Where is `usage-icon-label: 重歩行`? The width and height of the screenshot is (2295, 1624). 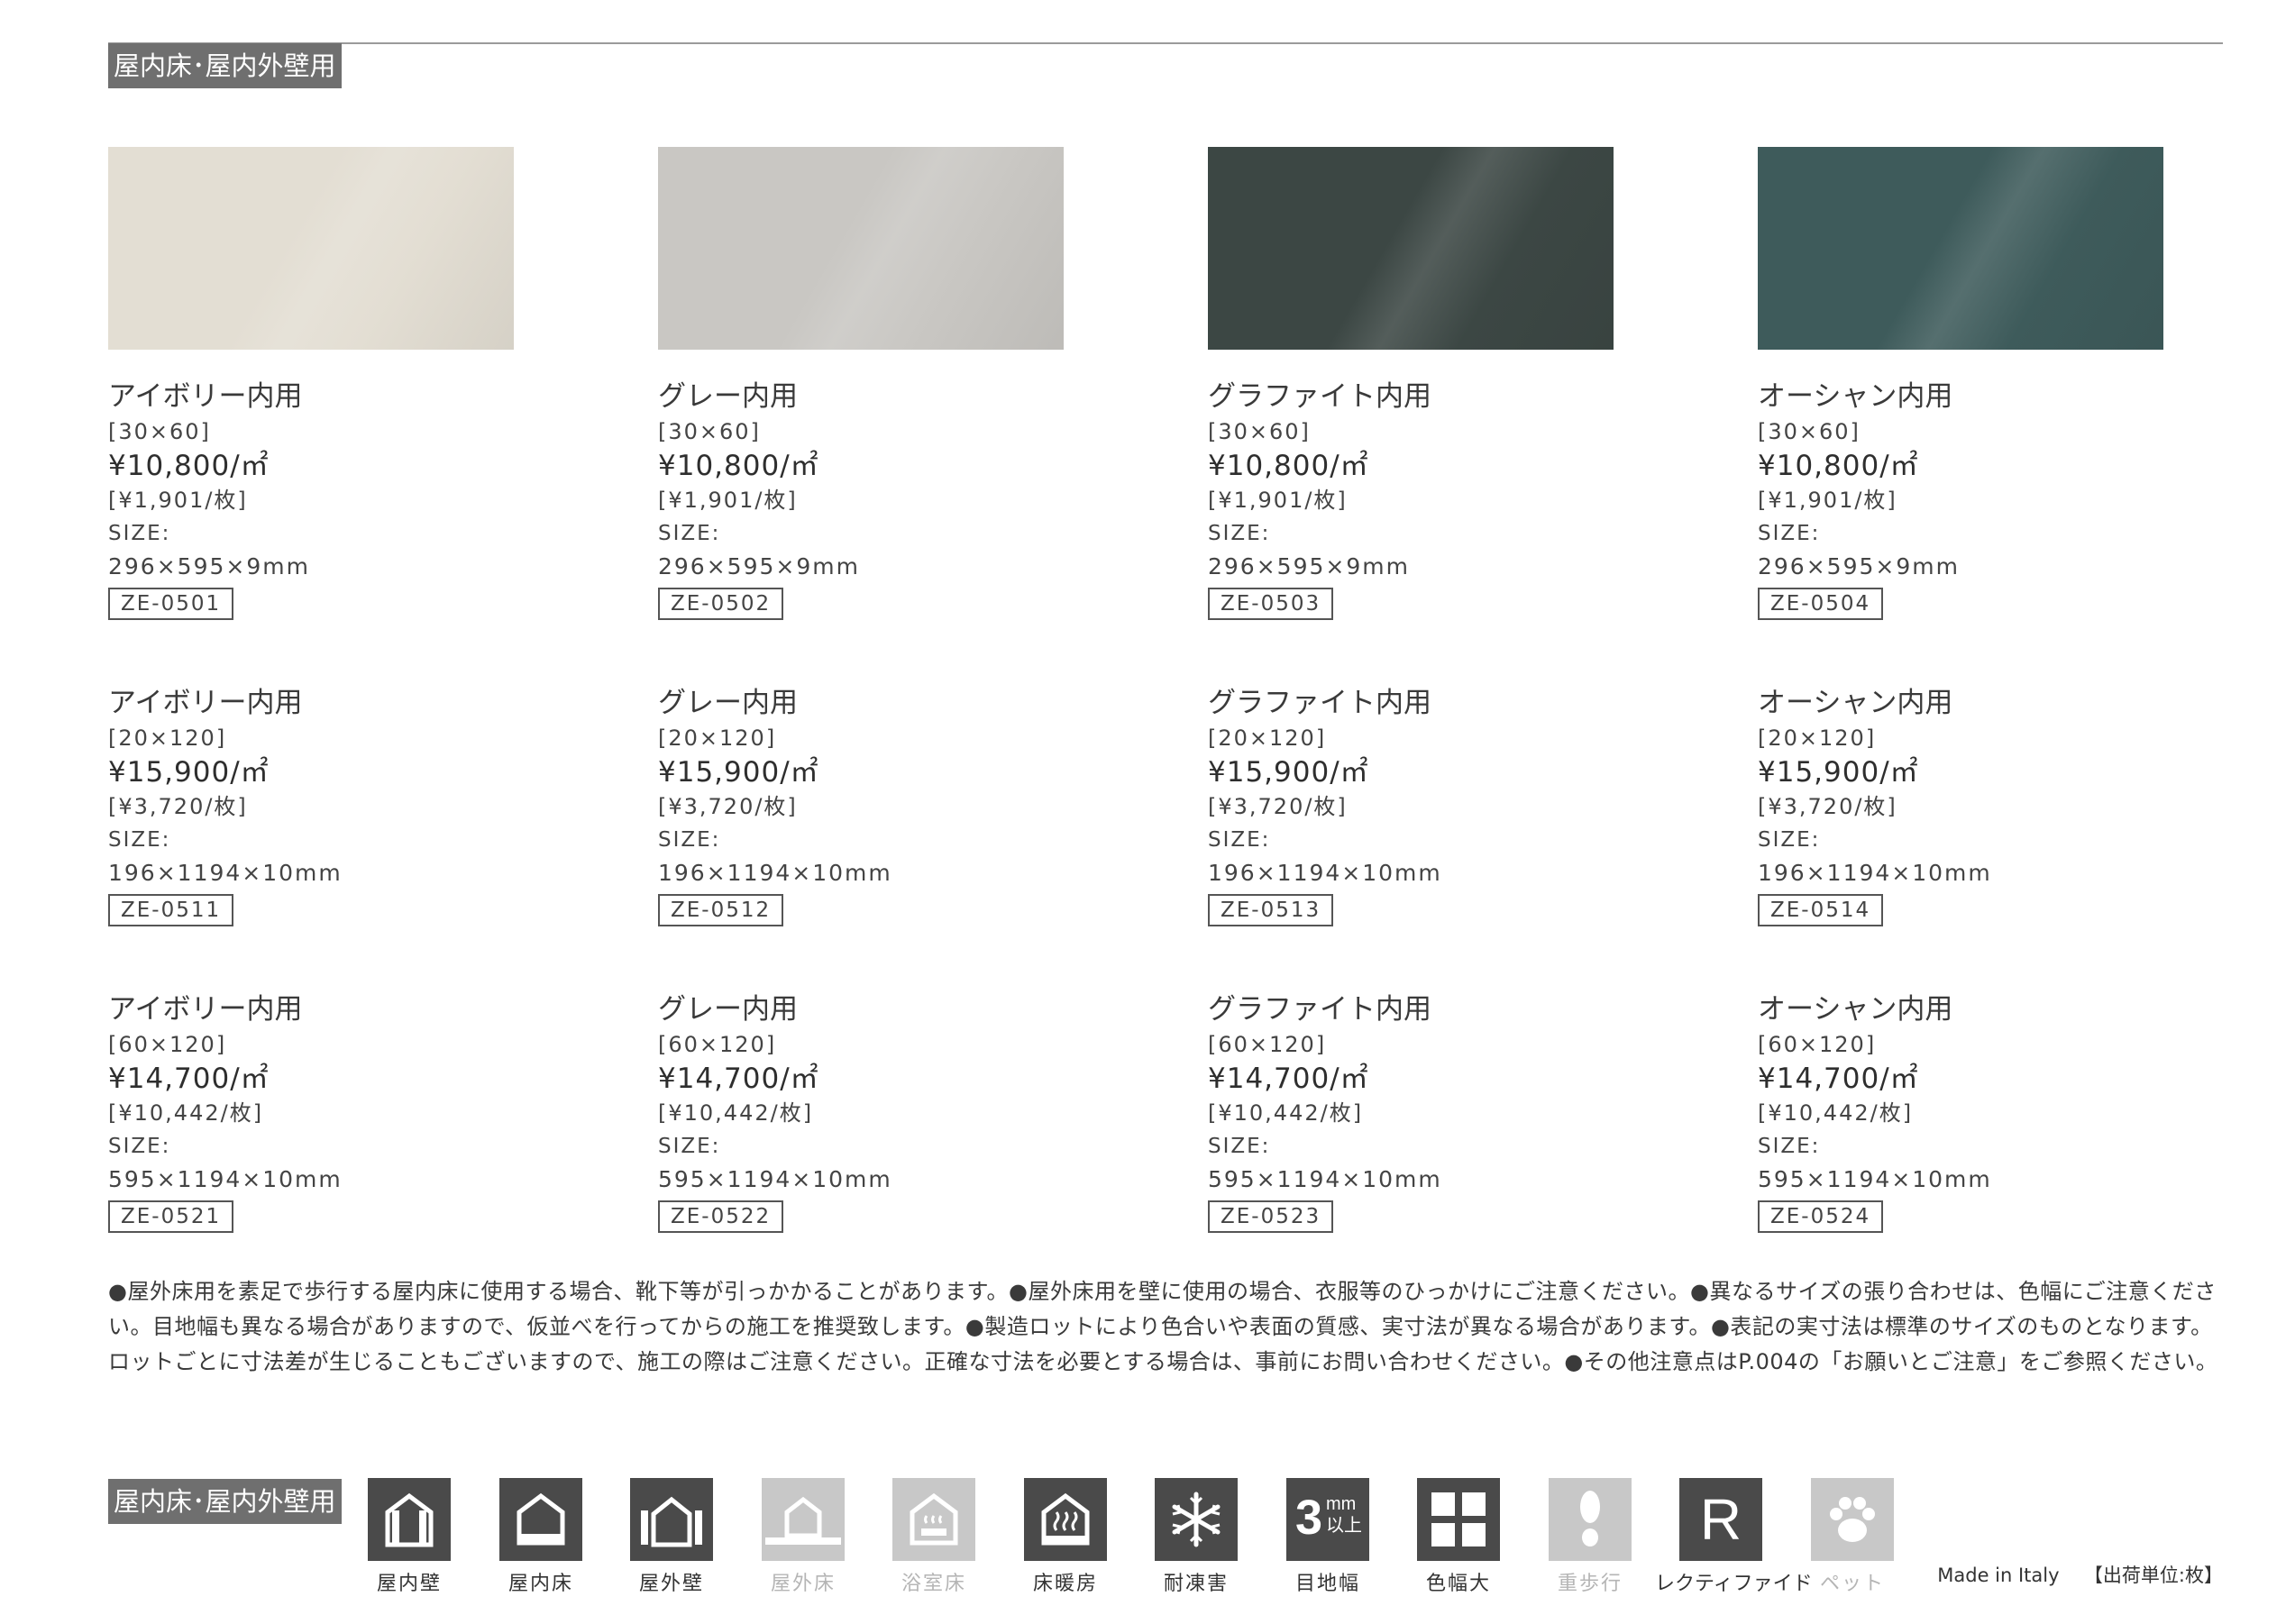
usage-icon-label: 重歩行 is located at coordinates (1590, 1584).